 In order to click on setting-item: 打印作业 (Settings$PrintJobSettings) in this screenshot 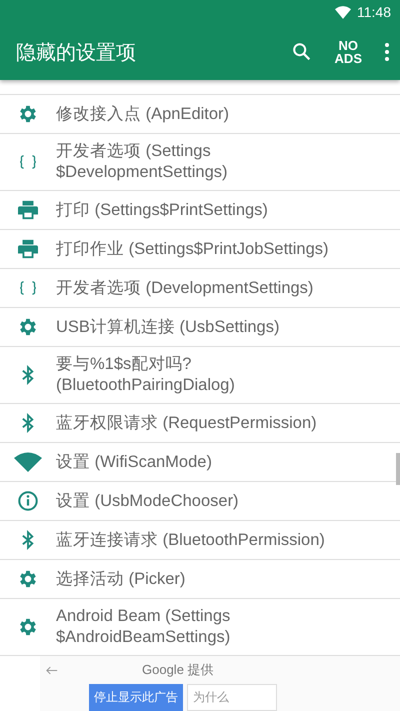, I will do `click(192, 249)`.